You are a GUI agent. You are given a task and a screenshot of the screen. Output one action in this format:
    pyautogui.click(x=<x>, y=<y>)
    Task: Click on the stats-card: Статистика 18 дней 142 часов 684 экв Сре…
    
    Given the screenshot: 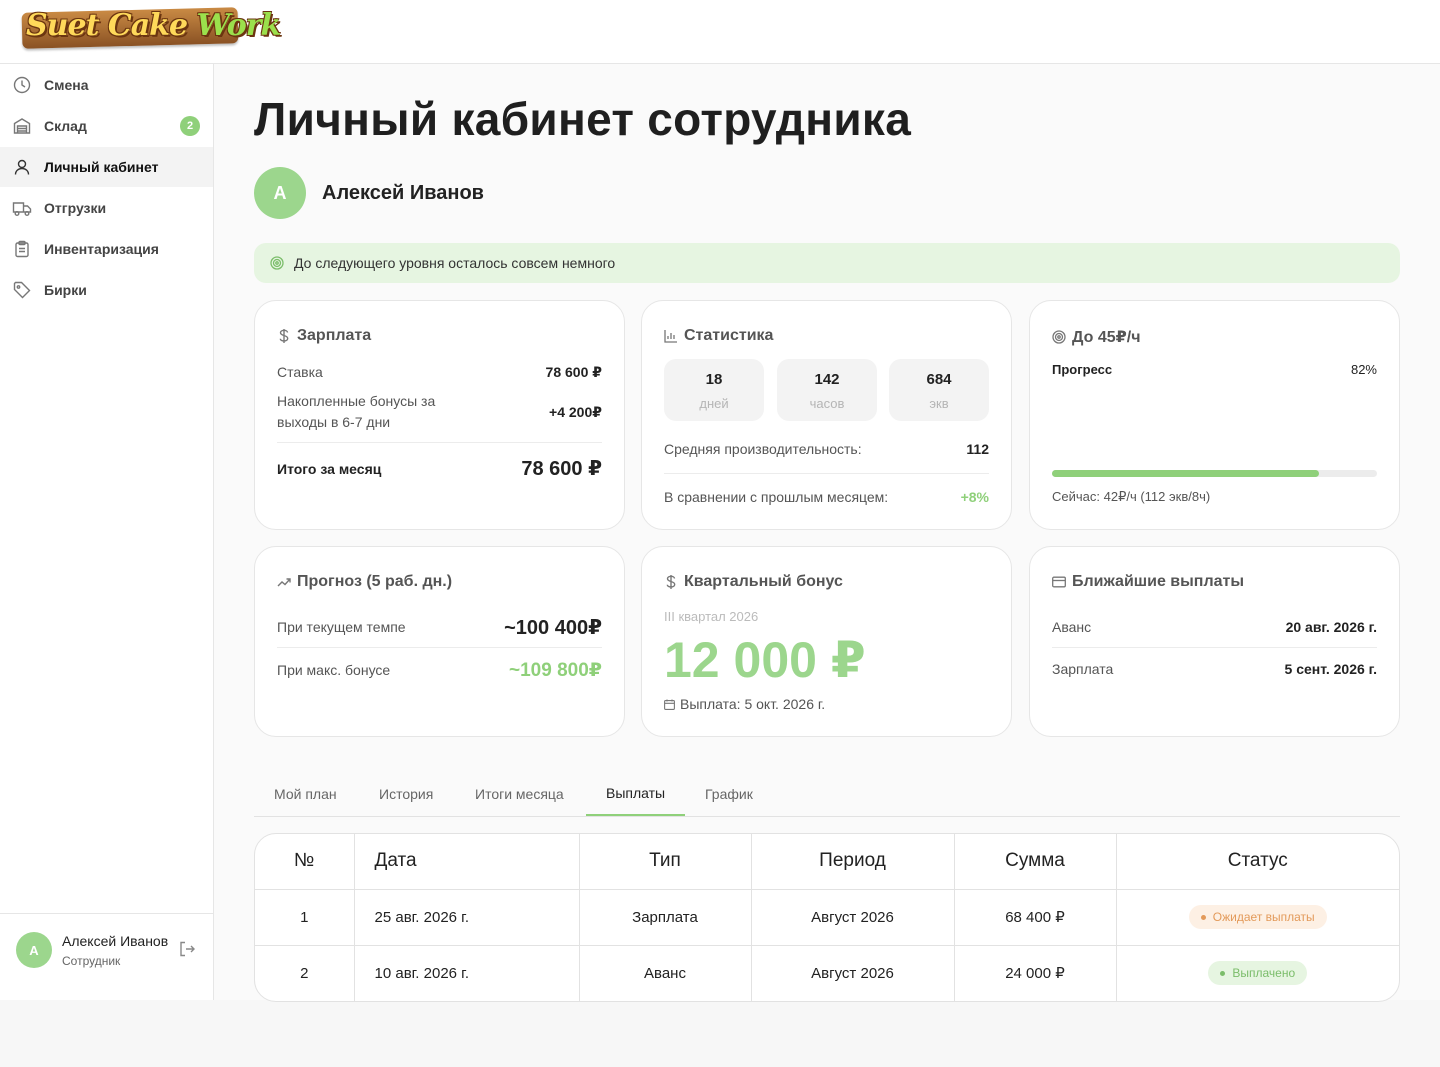 What is the action you would take?
    pyautogui.click(x=826, y=415)
    